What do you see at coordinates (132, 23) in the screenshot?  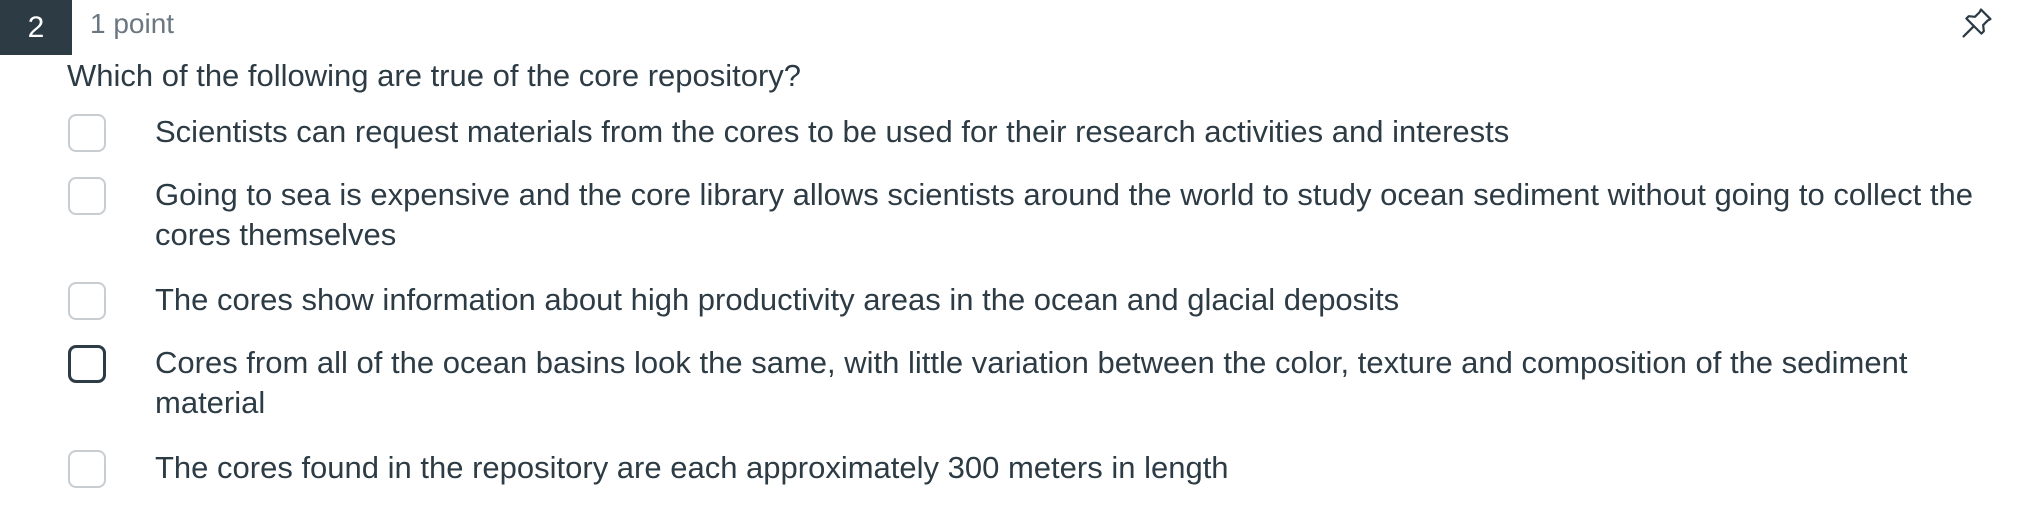 I see `question-points: 1 point` at bounding box center [132, 23].